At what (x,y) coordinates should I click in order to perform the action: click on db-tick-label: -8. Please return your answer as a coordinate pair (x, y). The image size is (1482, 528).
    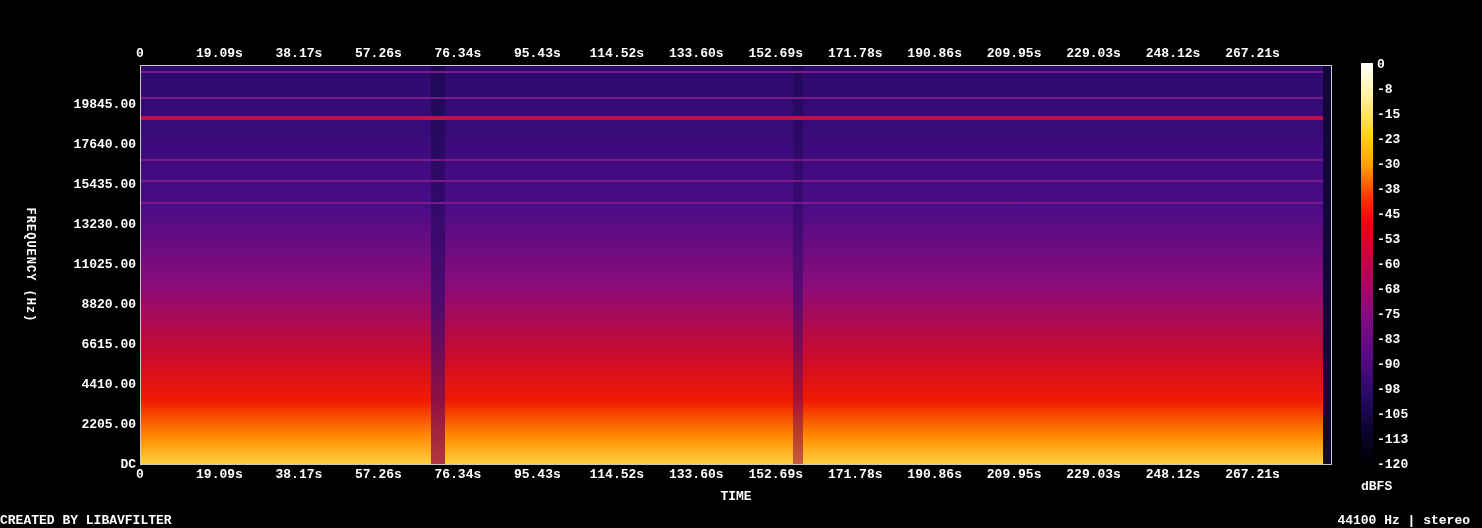
    Looking at the image, I should click on (1385, 90).